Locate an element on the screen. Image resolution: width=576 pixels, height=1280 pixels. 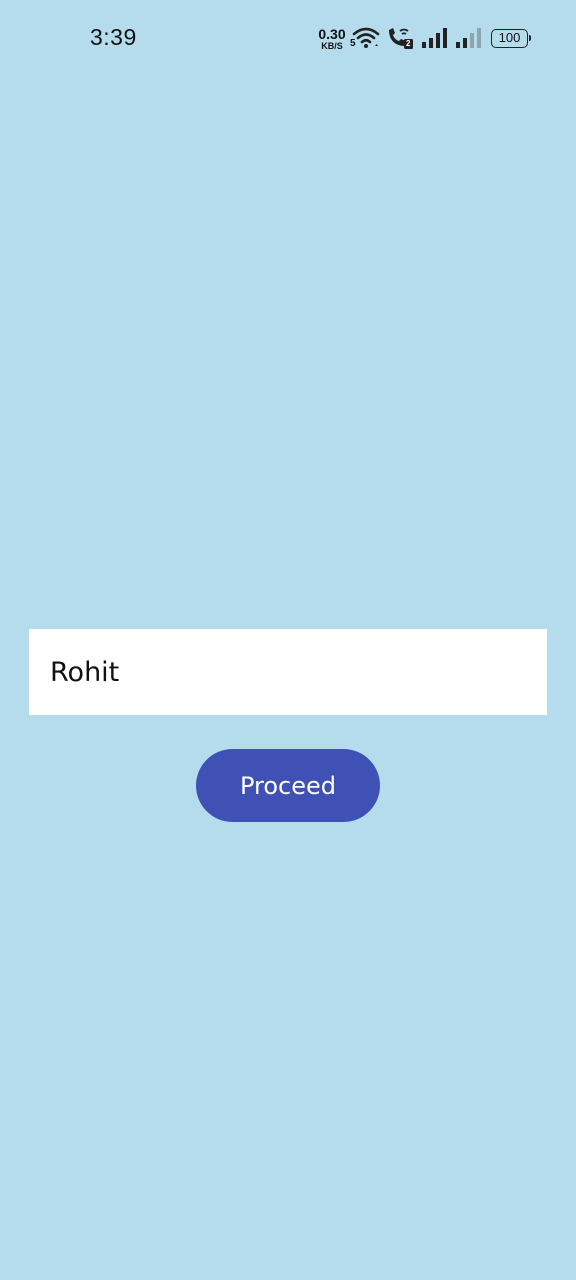
wifi-calling-icon: 2 is located at coordinates (400, 40).